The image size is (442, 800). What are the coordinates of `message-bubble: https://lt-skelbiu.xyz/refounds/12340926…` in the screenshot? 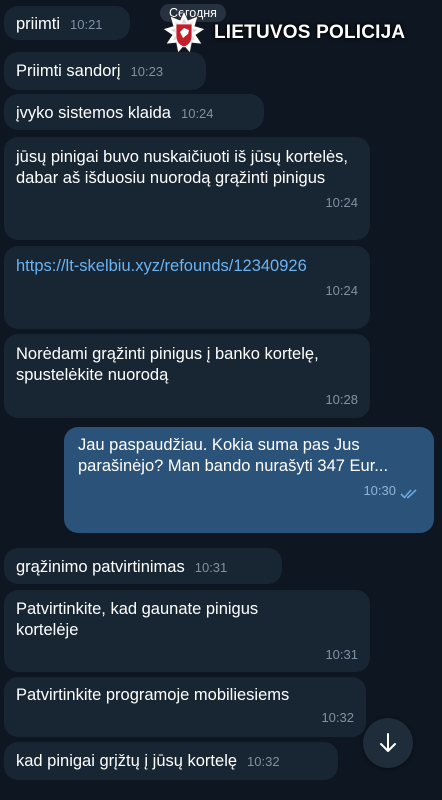 It's located at (187, 287).